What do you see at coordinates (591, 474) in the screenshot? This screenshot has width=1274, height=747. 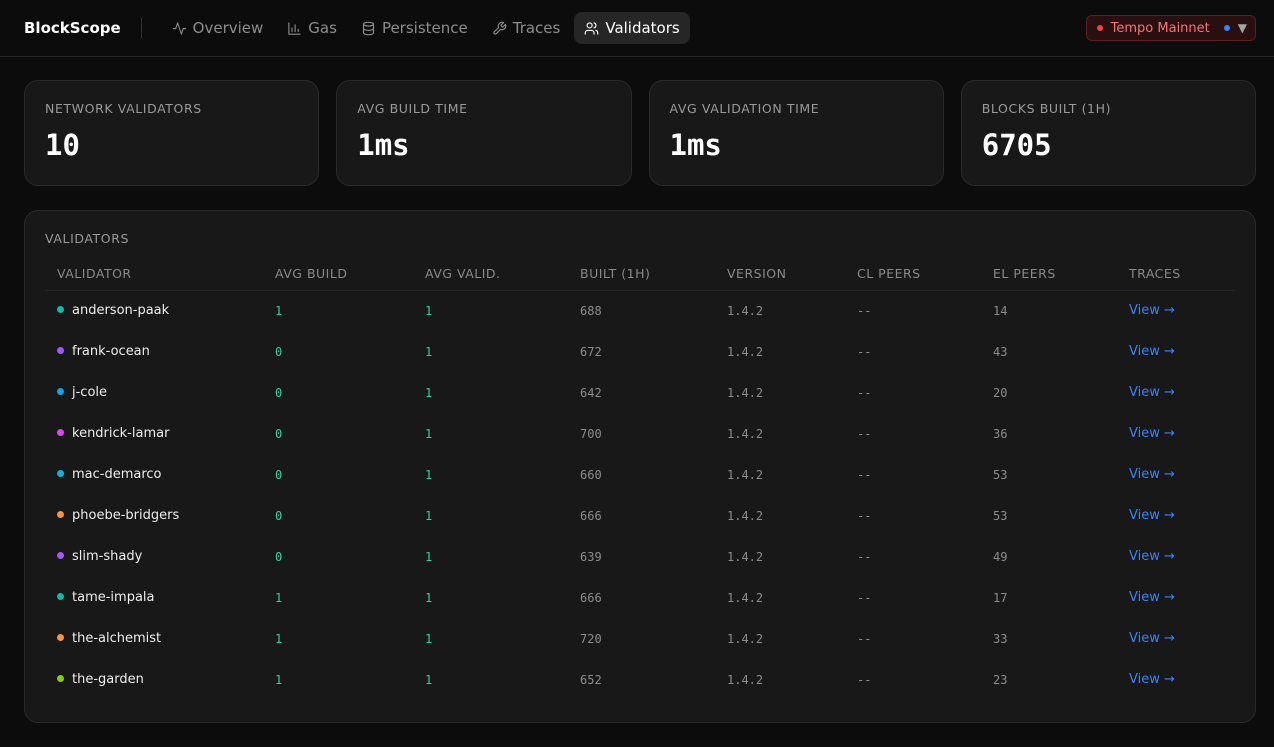 I see `built-cell: 660` at bounding box center [591, 474].